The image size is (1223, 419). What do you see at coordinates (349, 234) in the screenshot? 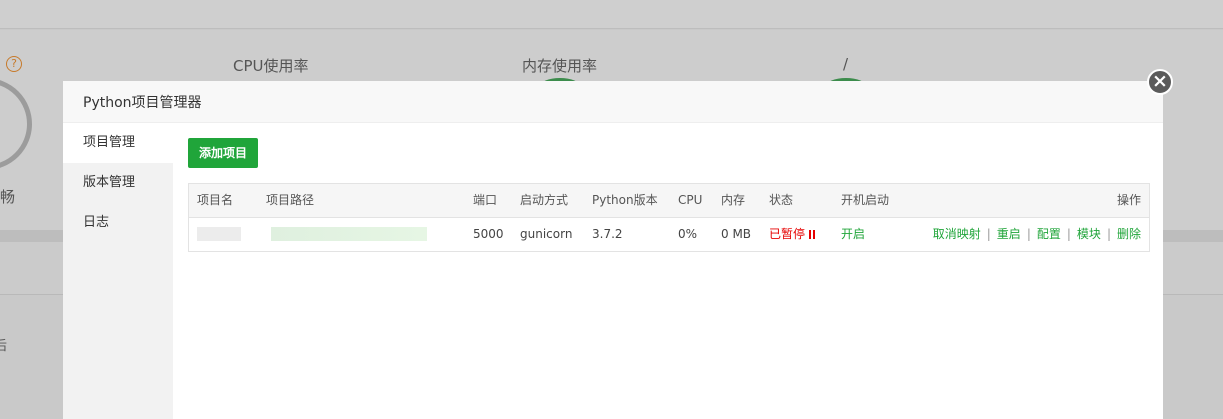
I see `redacted-project-path` at bounding box center [349, 234].